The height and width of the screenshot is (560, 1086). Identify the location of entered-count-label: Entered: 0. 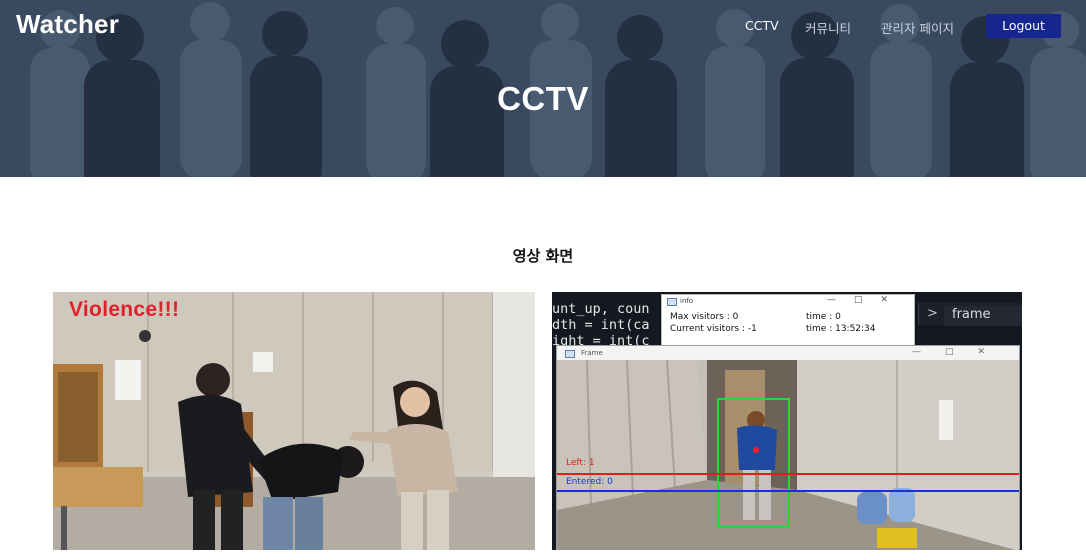
(589, 482).